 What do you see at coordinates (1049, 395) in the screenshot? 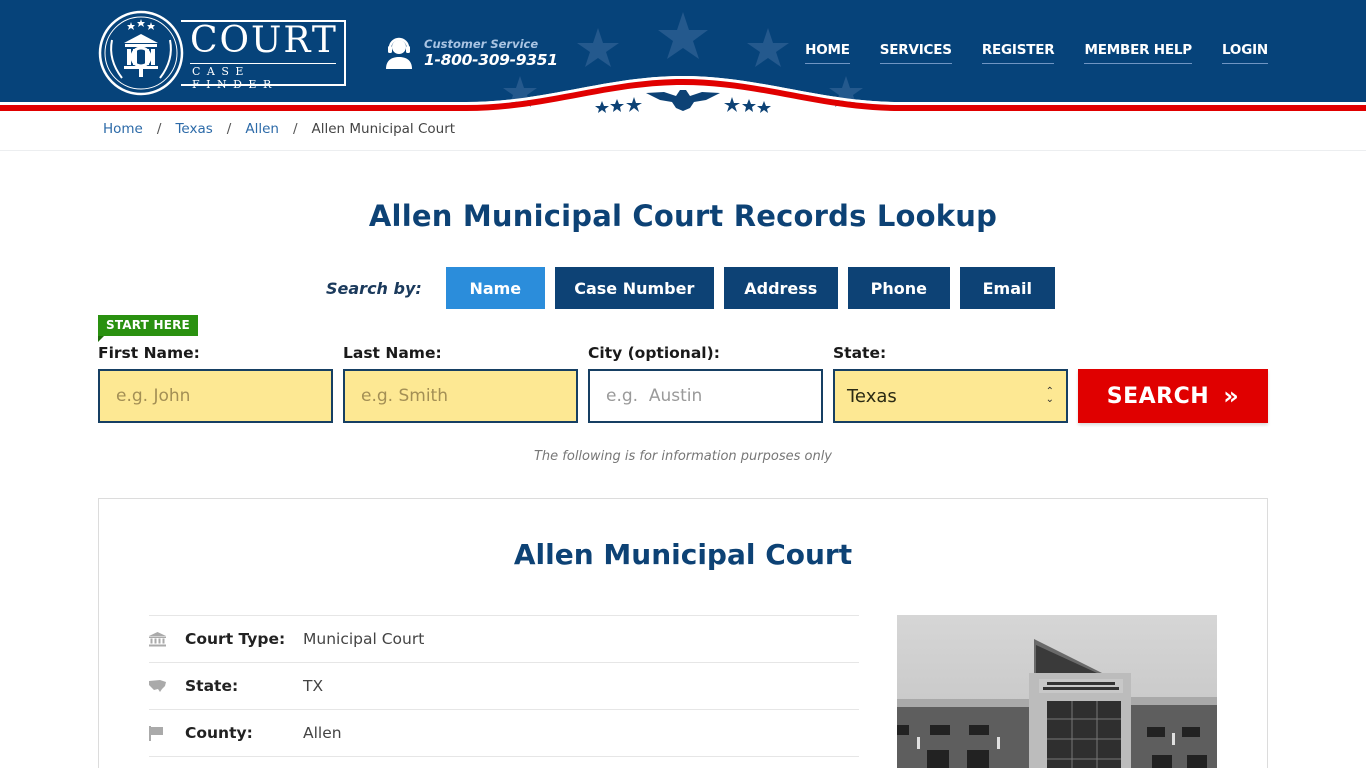
I see `select-updown-icon: ⌃ ⌄` at bounding box center [1049, 395].